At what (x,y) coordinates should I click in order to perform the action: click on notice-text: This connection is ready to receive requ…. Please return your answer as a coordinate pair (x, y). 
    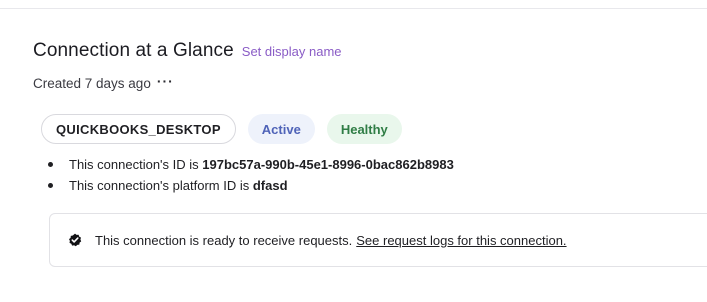
    Looking at the image, I should click on (224, 240).